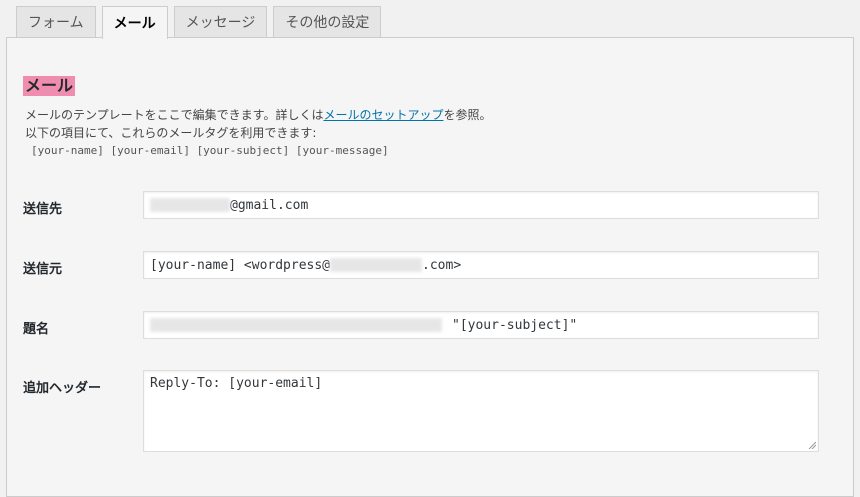 Image resolution: width=860 pixels, height=497 pixels. Describe the element at coordinates (481, 265) in the screenshot. I see `from-input: [your-name] <wordpress@ .com>` at that location.